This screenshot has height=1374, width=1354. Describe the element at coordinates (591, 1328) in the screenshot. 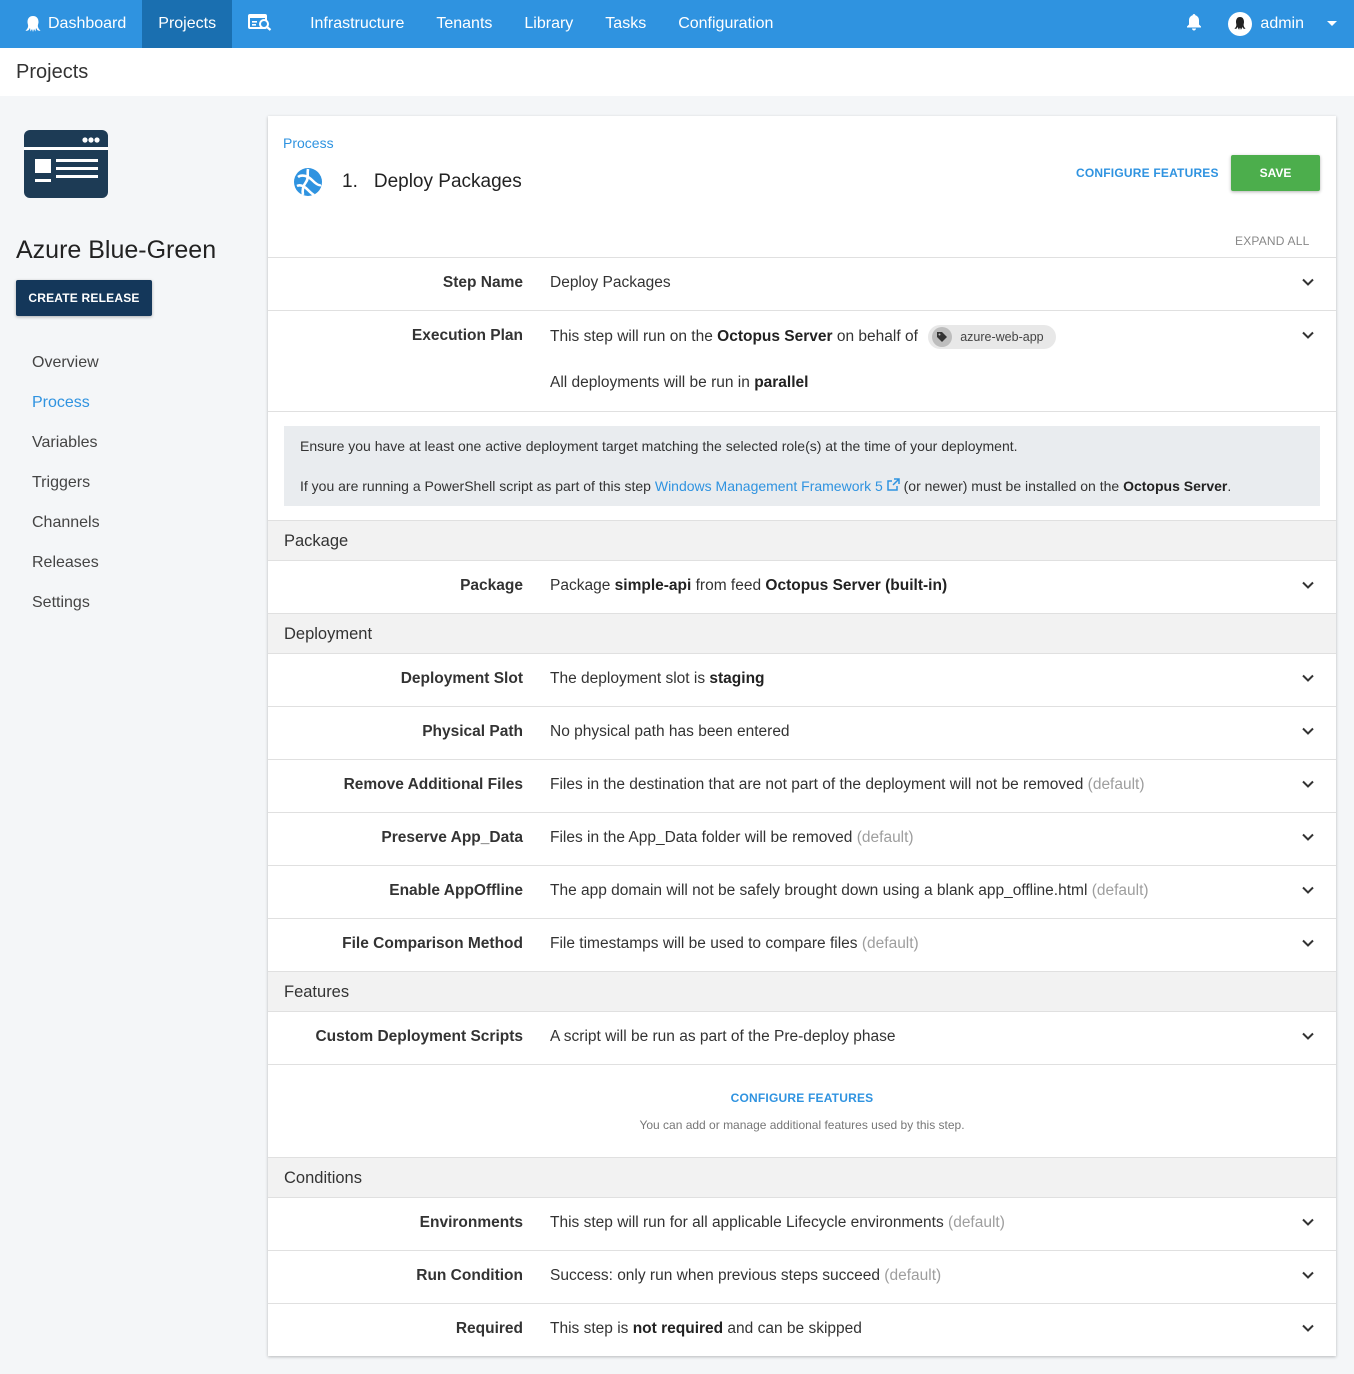

I see `text: This step is` at that location.